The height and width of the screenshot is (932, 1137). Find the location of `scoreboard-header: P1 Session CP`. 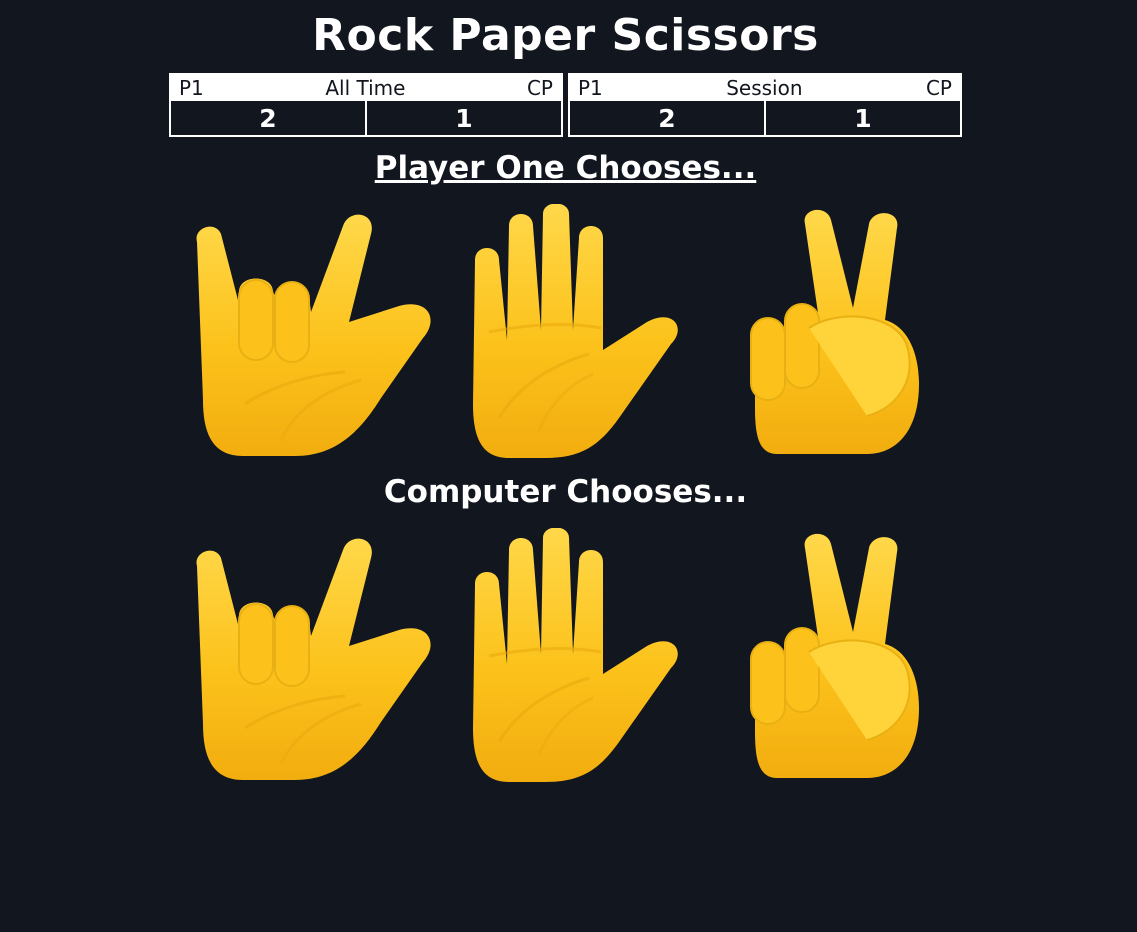

scoreboard-header: P1 Session CP is located at coordinates (765, 88).